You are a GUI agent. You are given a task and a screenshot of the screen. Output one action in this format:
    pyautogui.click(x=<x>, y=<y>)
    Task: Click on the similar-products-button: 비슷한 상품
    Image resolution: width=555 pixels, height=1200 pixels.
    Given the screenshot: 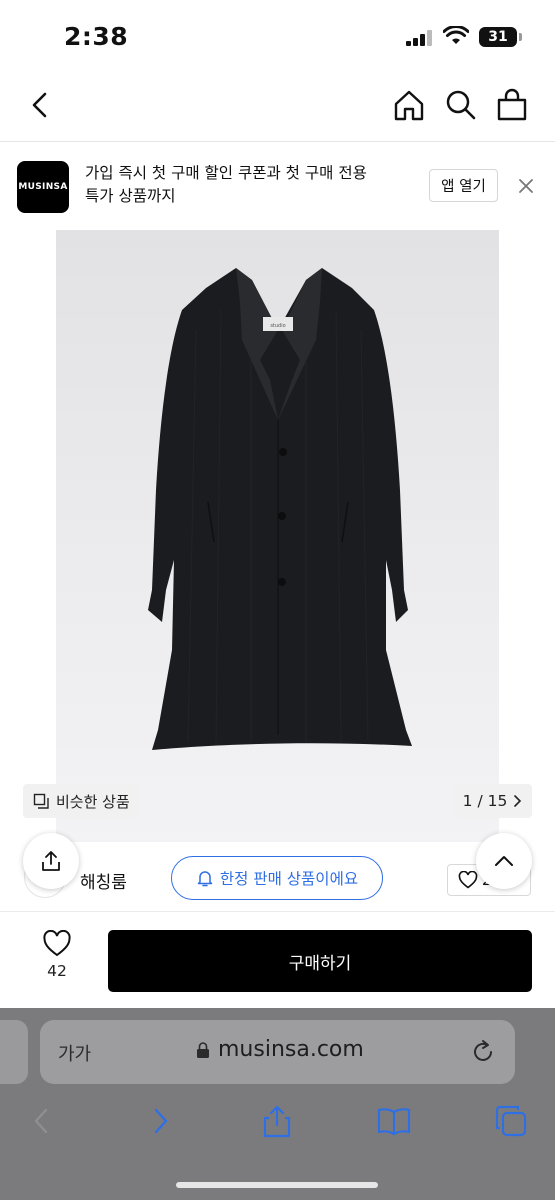 What is the action you would take?
    pyautogui.click(x=81, y=801)
    